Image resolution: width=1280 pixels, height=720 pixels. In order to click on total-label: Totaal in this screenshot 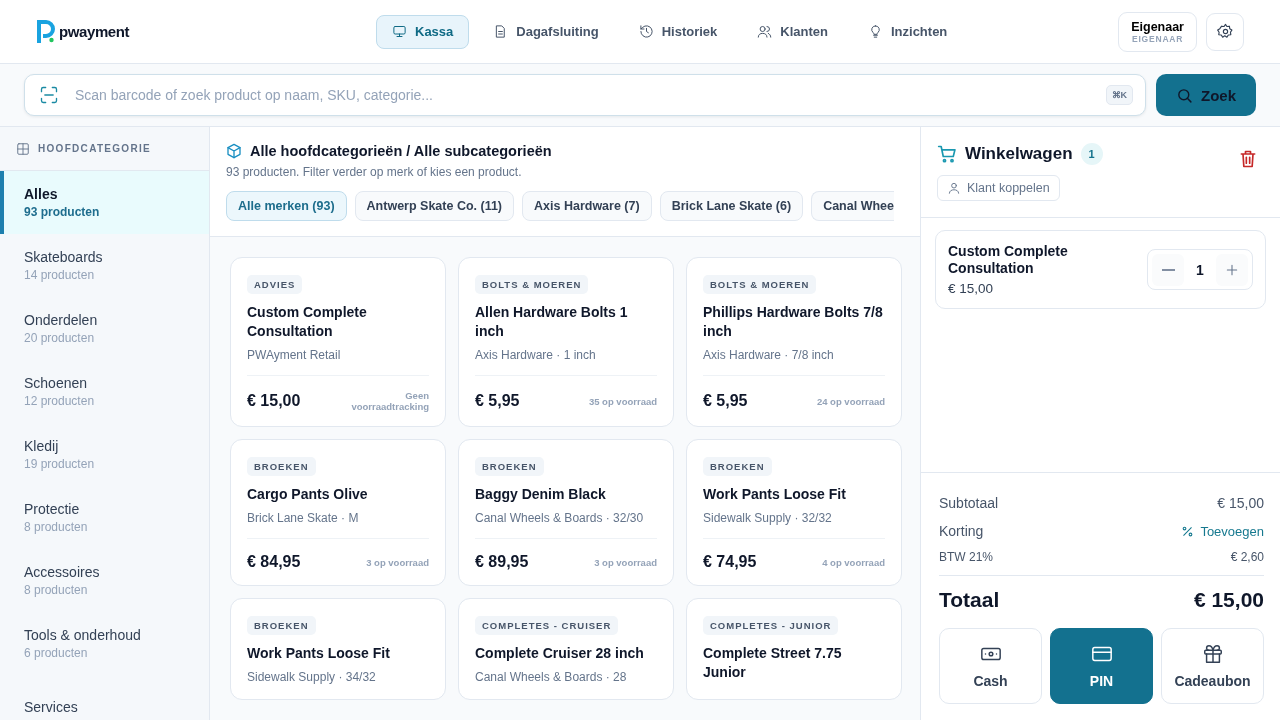, I will do `click(969, 600)`.